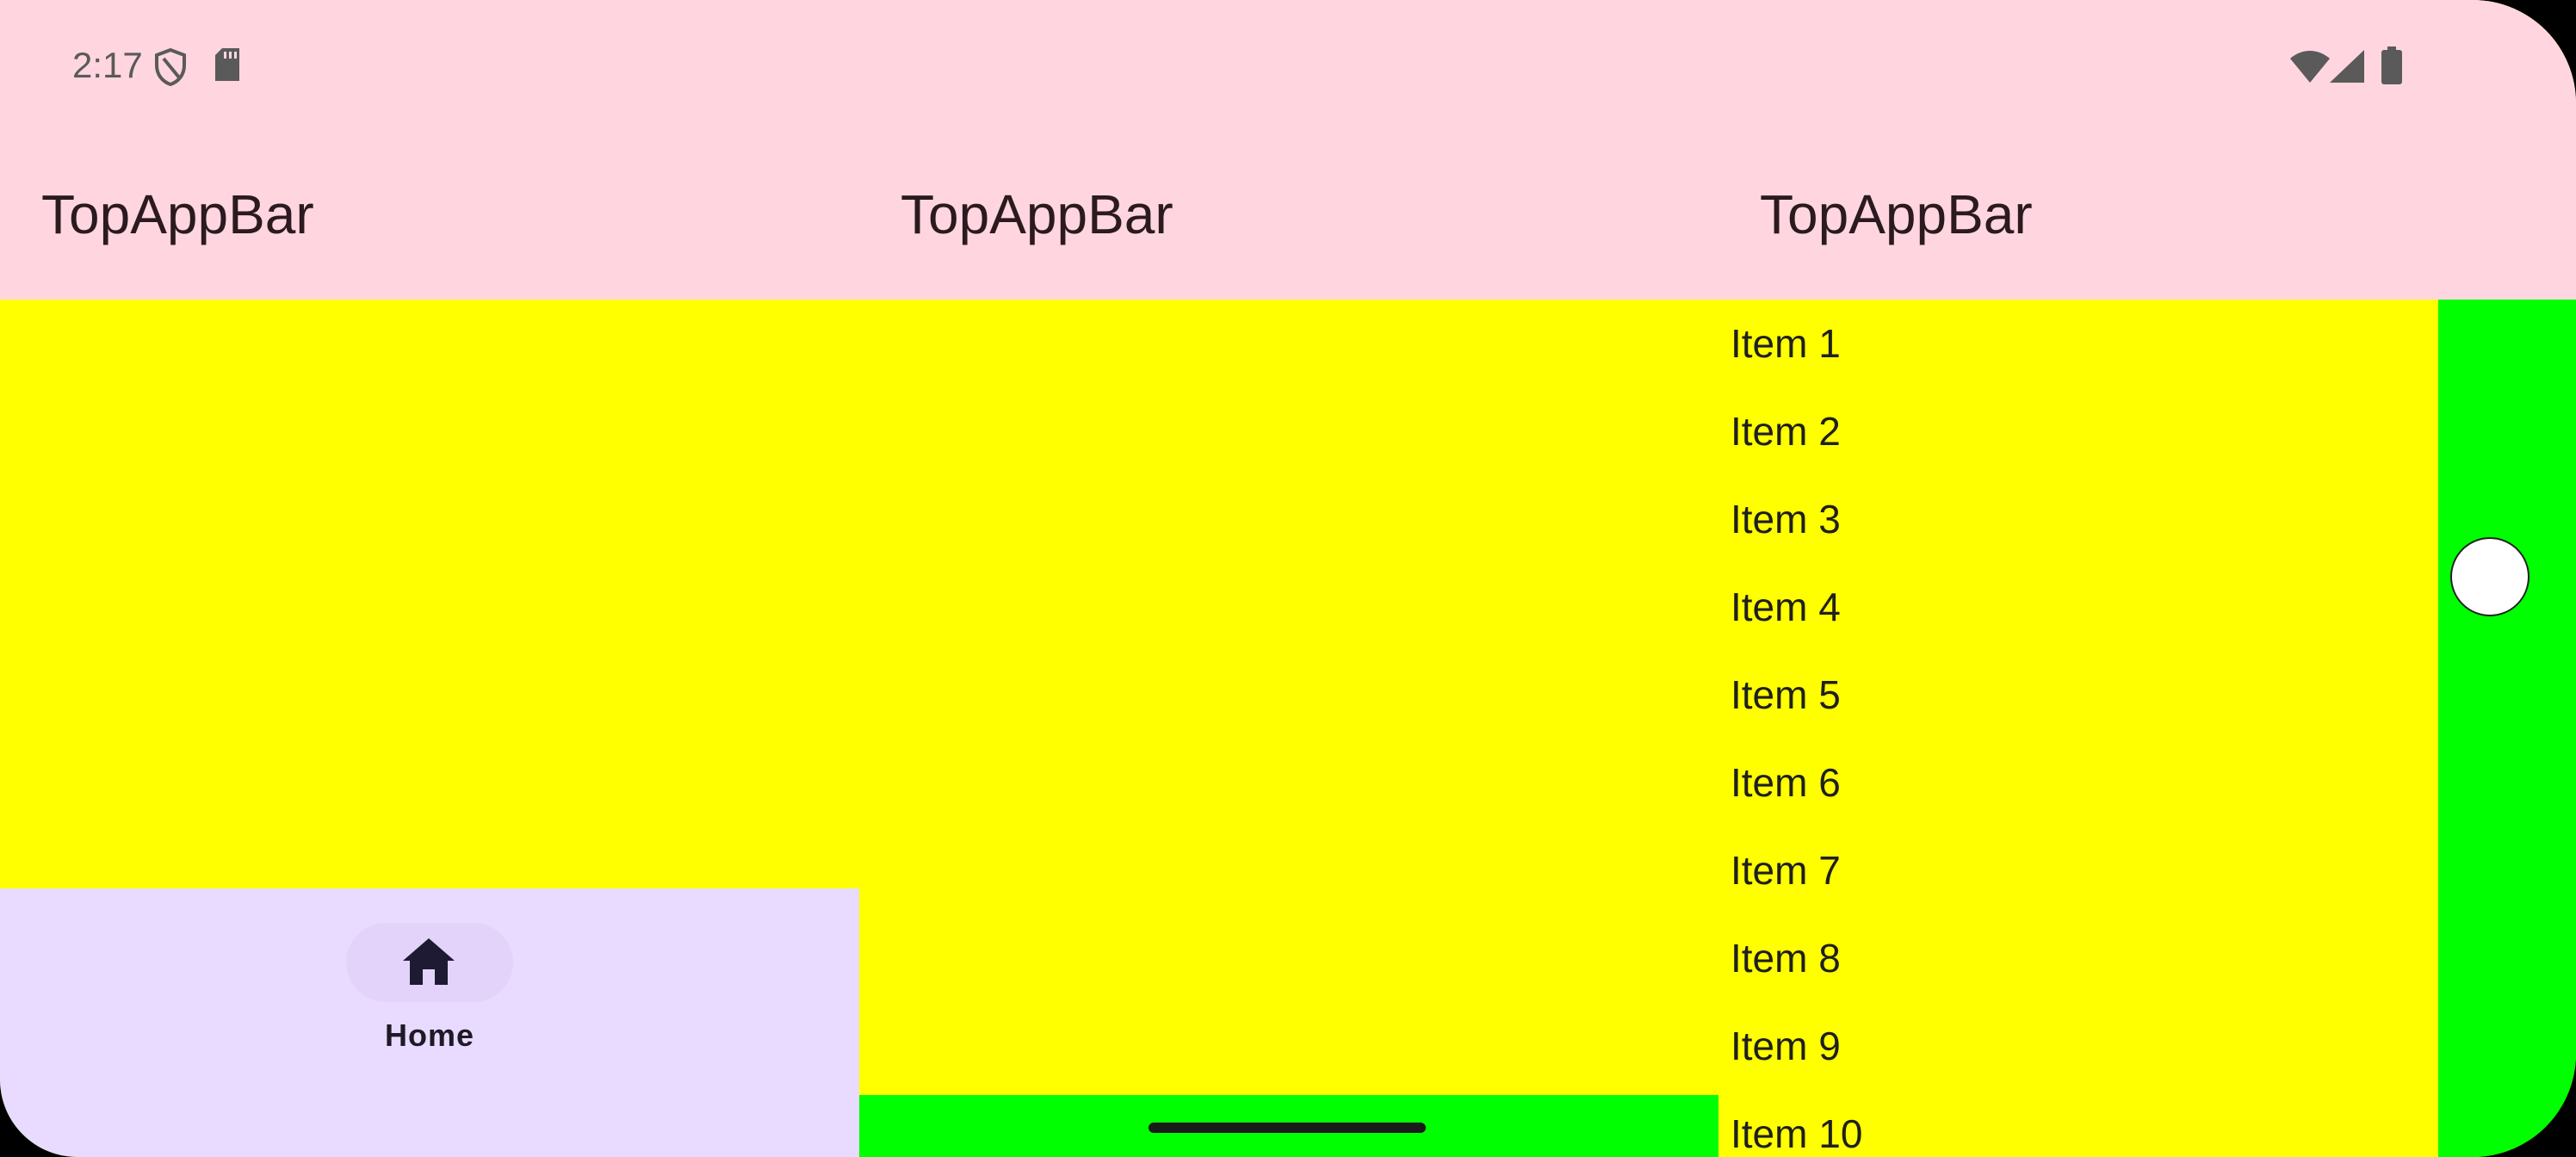 The height and width of the screenshot is (1157, 2576). I want to click on list-item: Item 1, so click(2078, 343).